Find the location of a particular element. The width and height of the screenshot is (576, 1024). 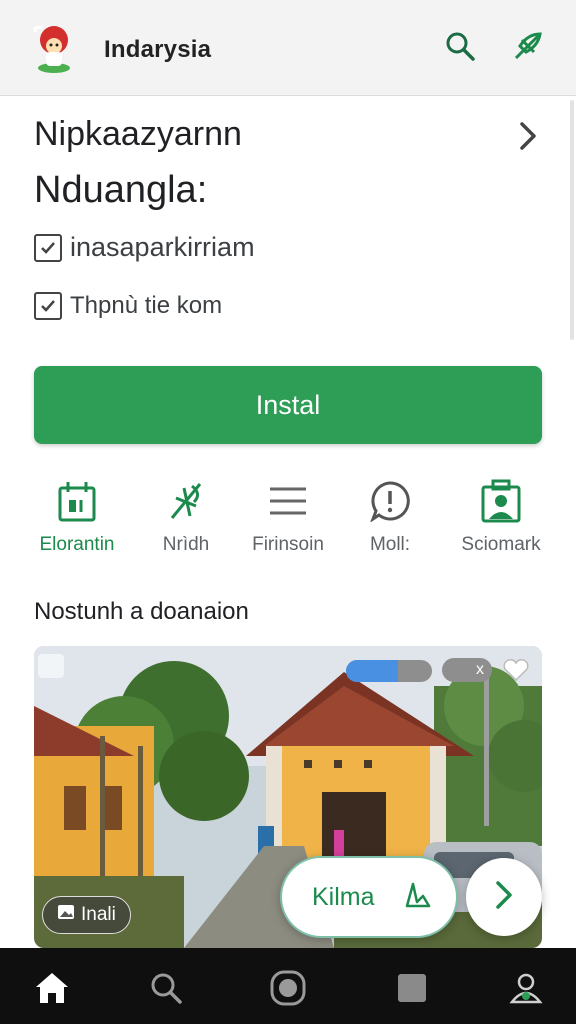

quick-action-label: Elorantin is located at coordinates (77, 544).